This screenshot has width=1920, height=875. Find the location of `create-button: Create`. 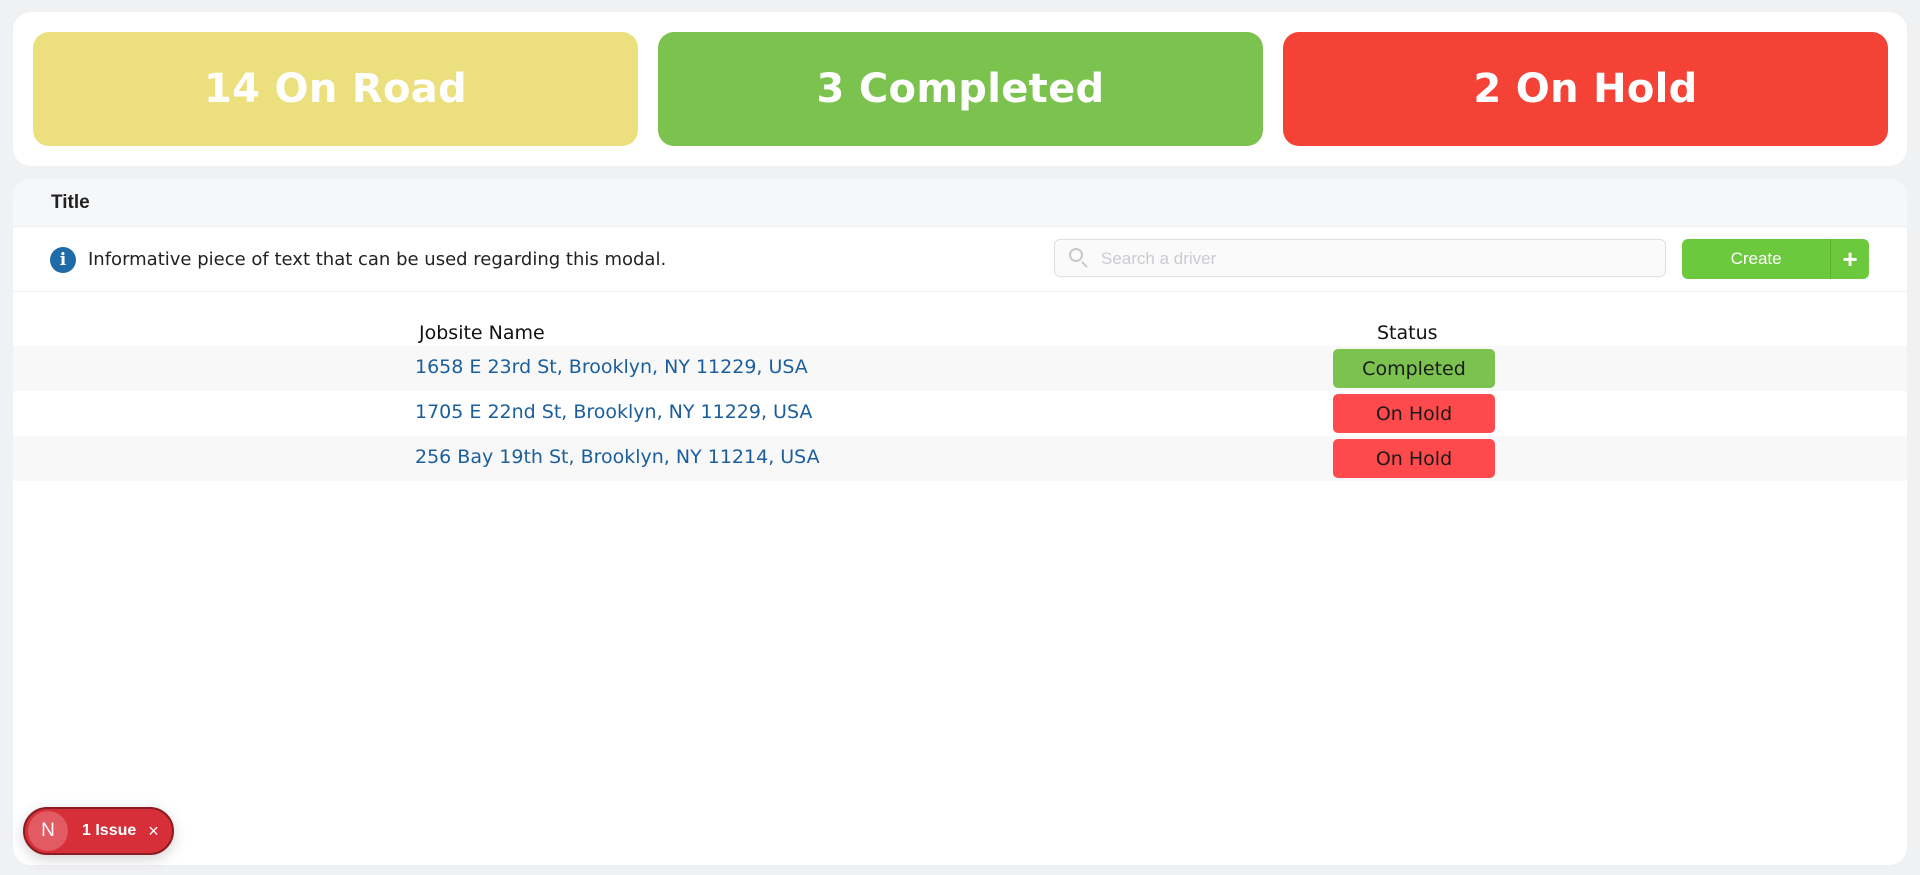

create-button: Create is located at coordinates (1757, 259).